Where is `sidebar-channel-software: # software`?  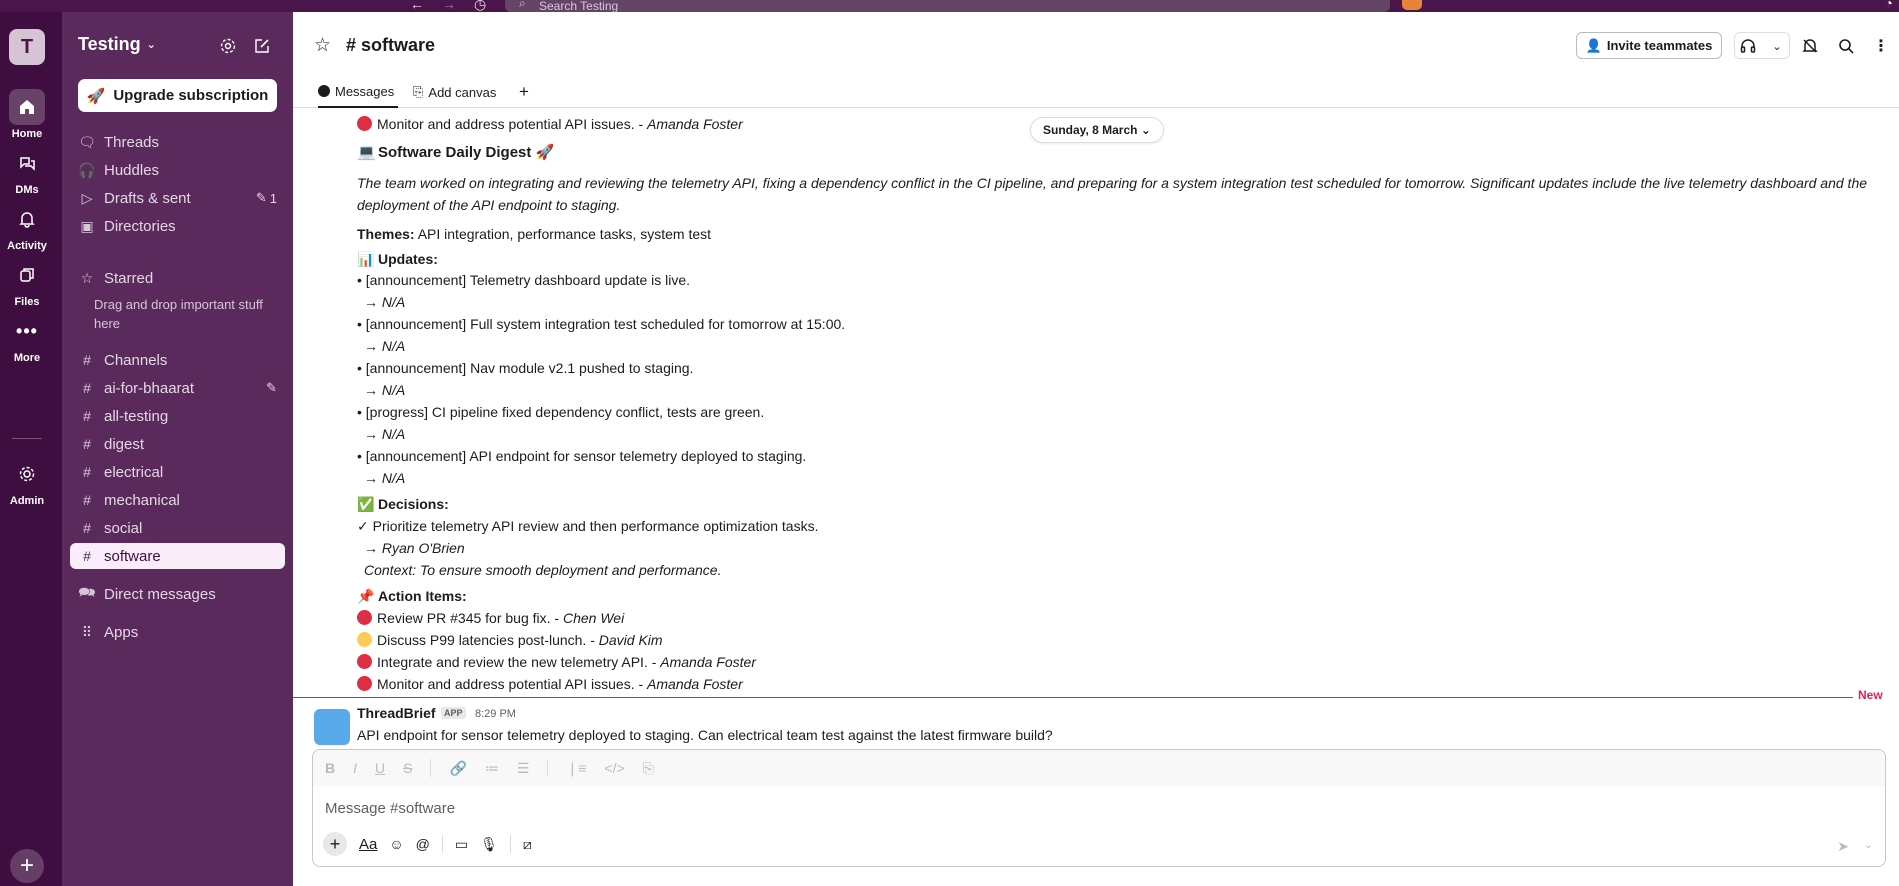 sidebar-channel-software: # software is located at coordinates (177, 556).